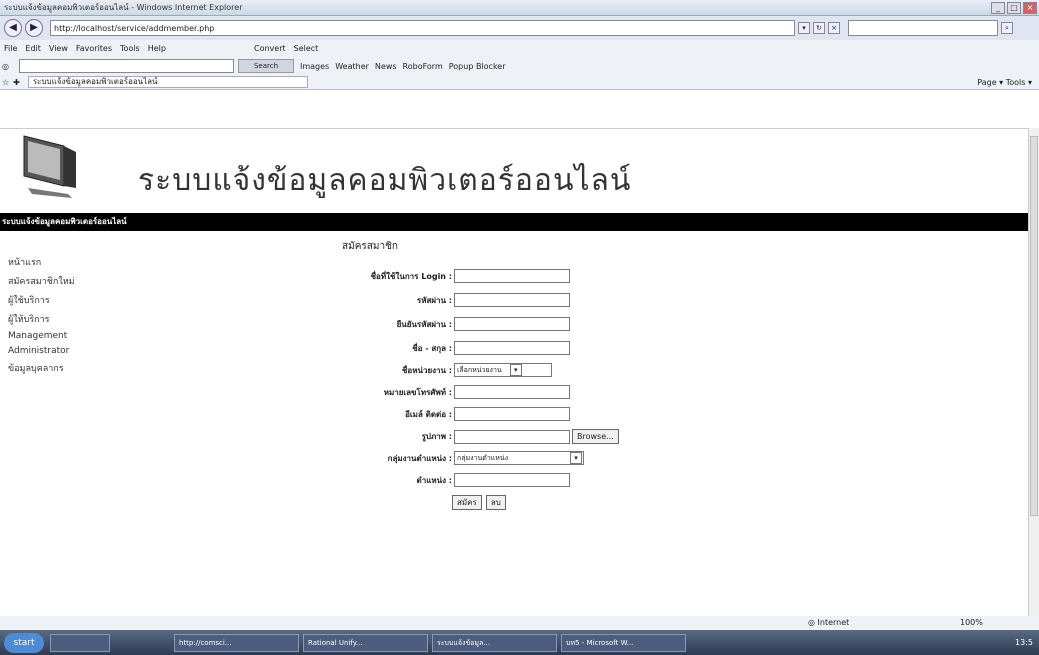  I want to click on tab-title: ระบบแจ้งข้อมูลคอมพิวเตอร์ออนไลน์, so click(95, 81).